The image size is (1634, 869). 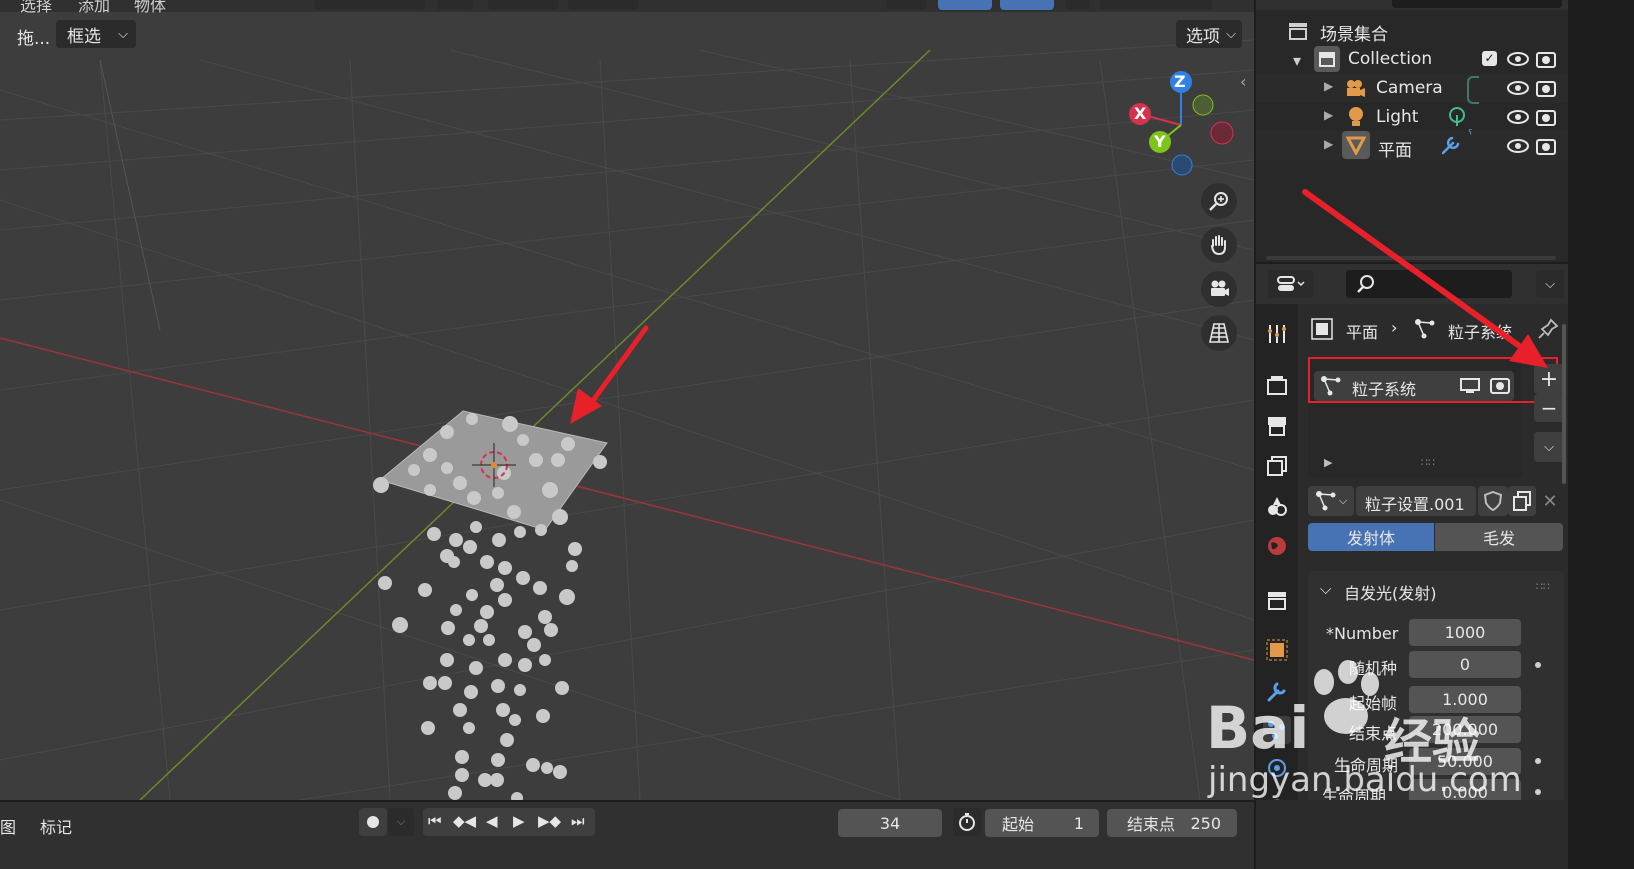 I want to click on frame-start-label: 起始, so click(x=1018, y=824).